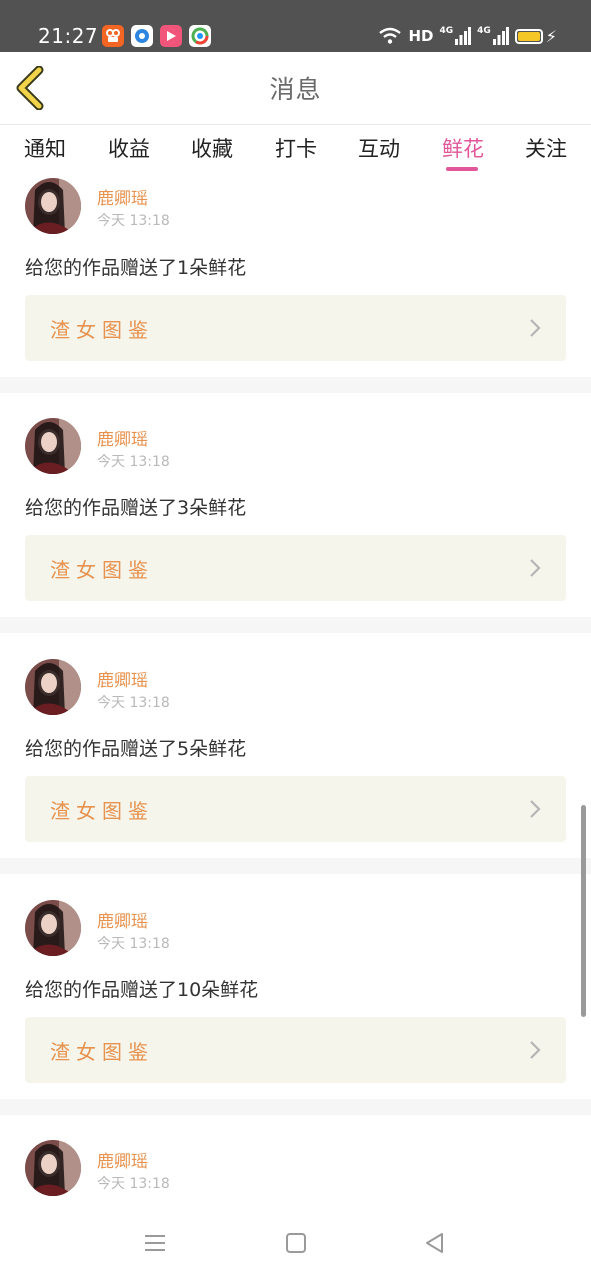 Image resolution: width=591 pixels, height=1280 pixels. Describe the element at coordinates (462, 169) in the screenshot. I see `active-tab-indicator` at that location.